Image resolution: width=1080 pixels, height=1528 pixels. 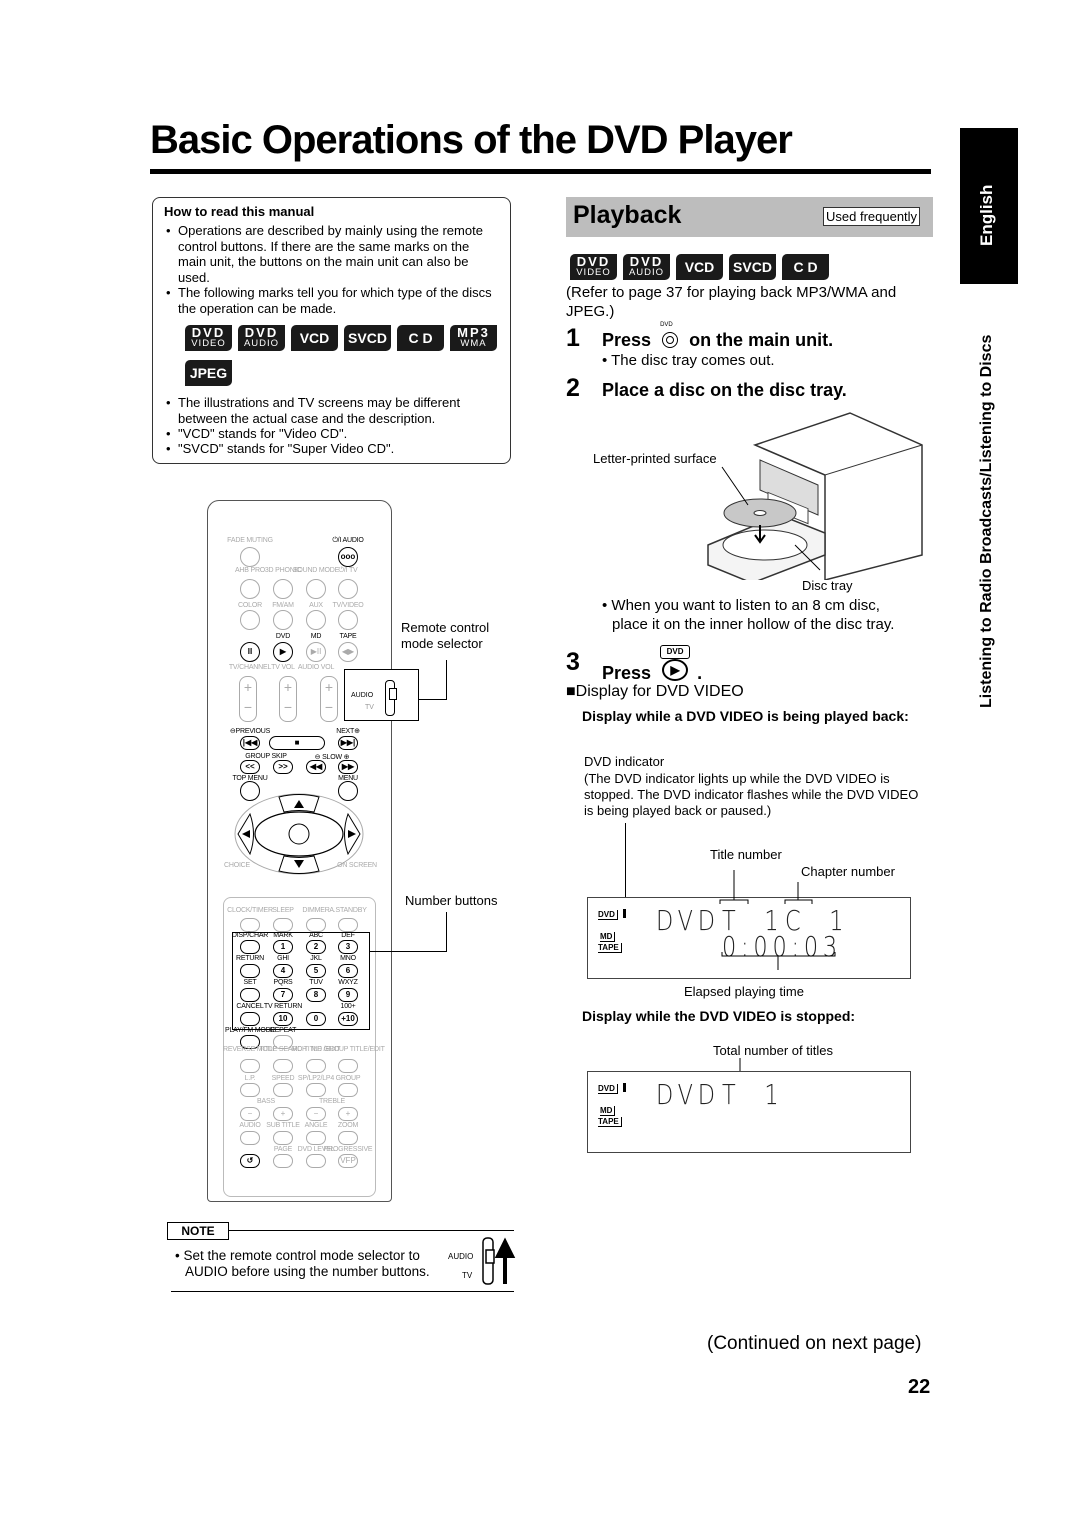 What do you see at coordinates (250, 540) in the screenshot?
I see `remote-label: FADE MUTING` at bounding box center [250, 540].